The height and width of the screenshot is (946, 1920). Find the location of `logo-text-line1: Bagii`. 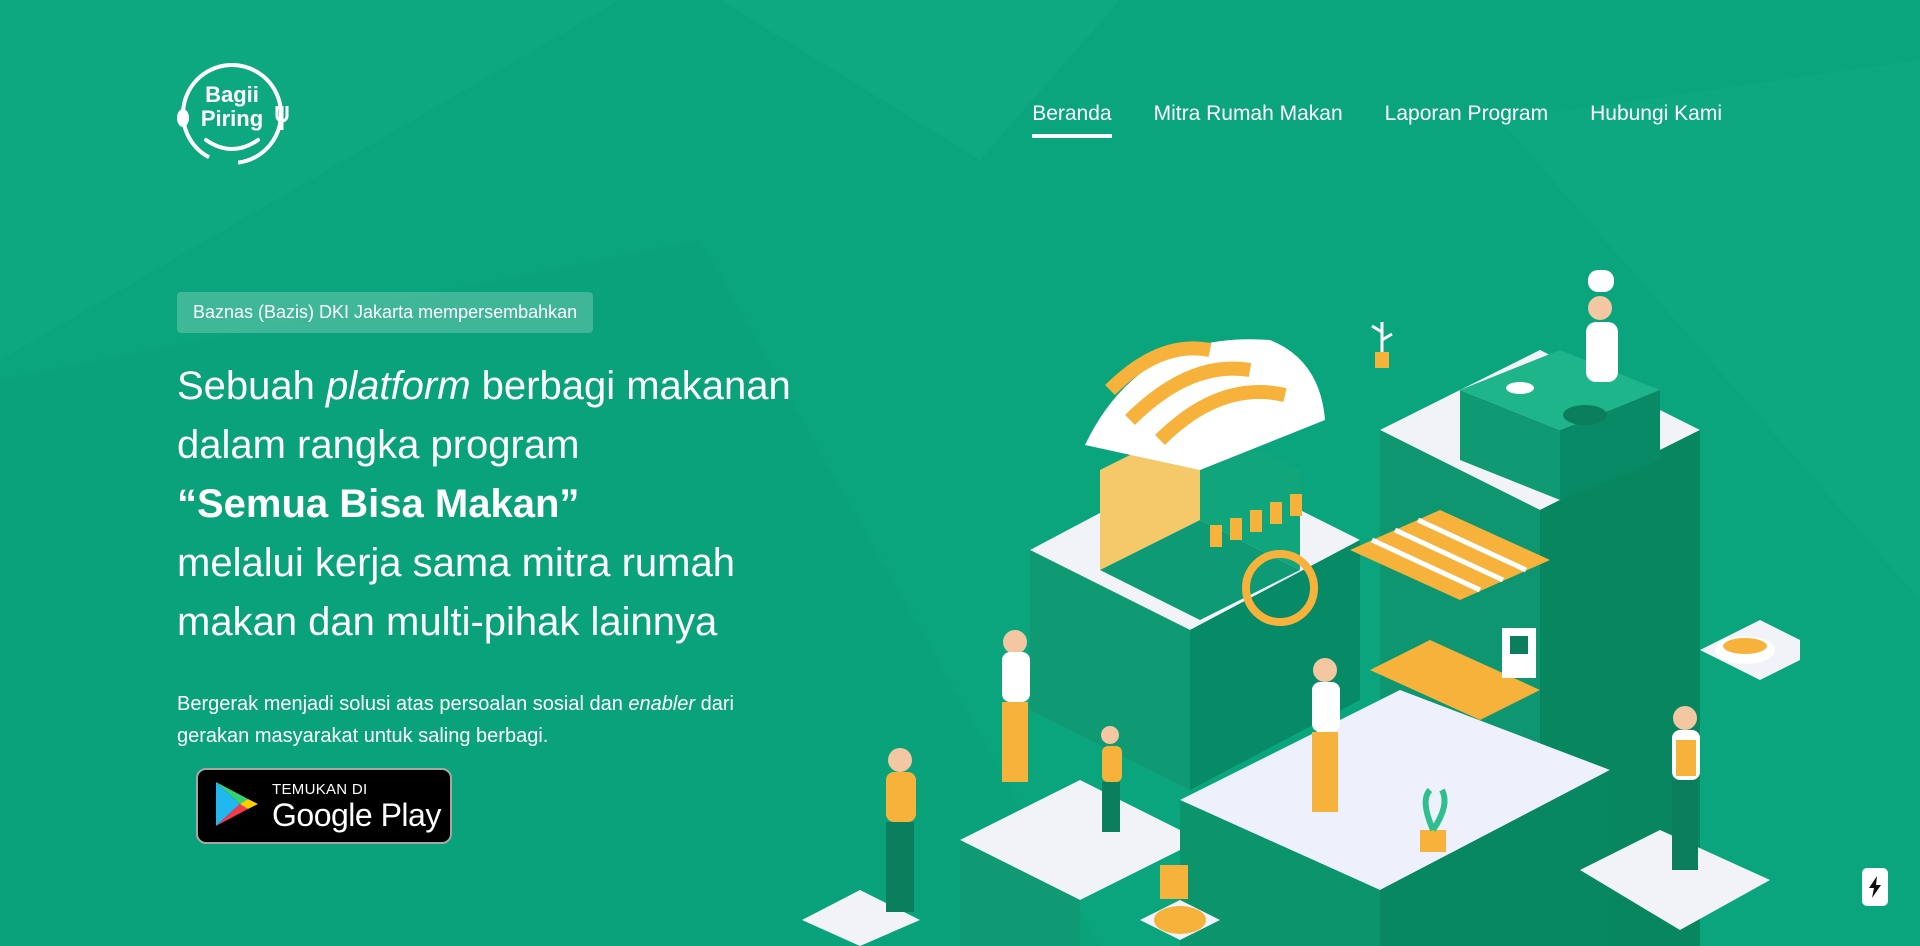

logo-text-line1: Bagii is located at coordinates (232, 94).